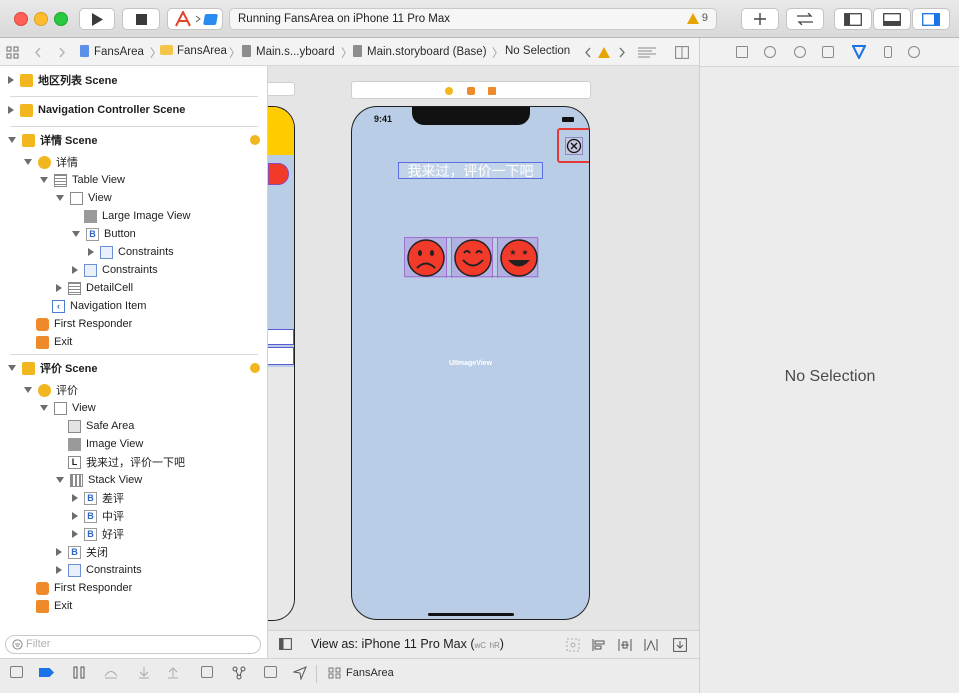 The image size is (959, 693). What do you see at coordinates (46, 672) in the screenshot?
I see `breakpoints-toggle-icon` at bounding box center [46, 672].